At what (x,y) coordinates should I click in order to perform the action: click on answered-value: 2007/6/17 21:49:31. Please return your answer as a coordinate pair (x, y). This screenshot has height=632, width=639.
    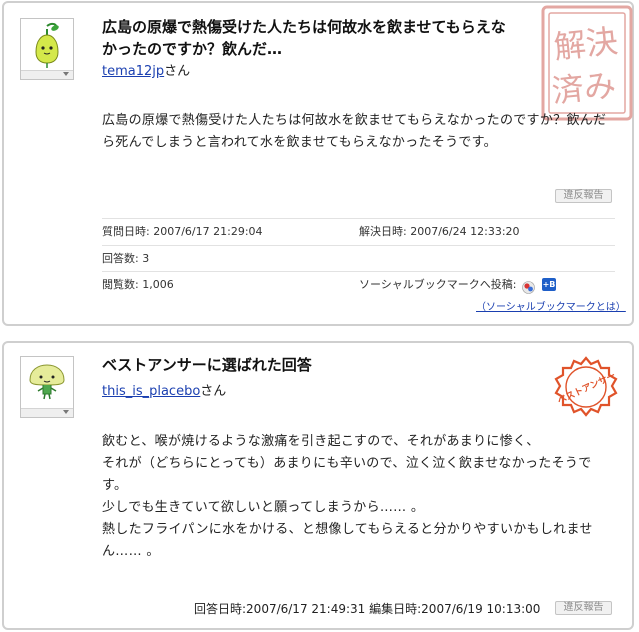
    Looking at the image, I should click on (306, 609).